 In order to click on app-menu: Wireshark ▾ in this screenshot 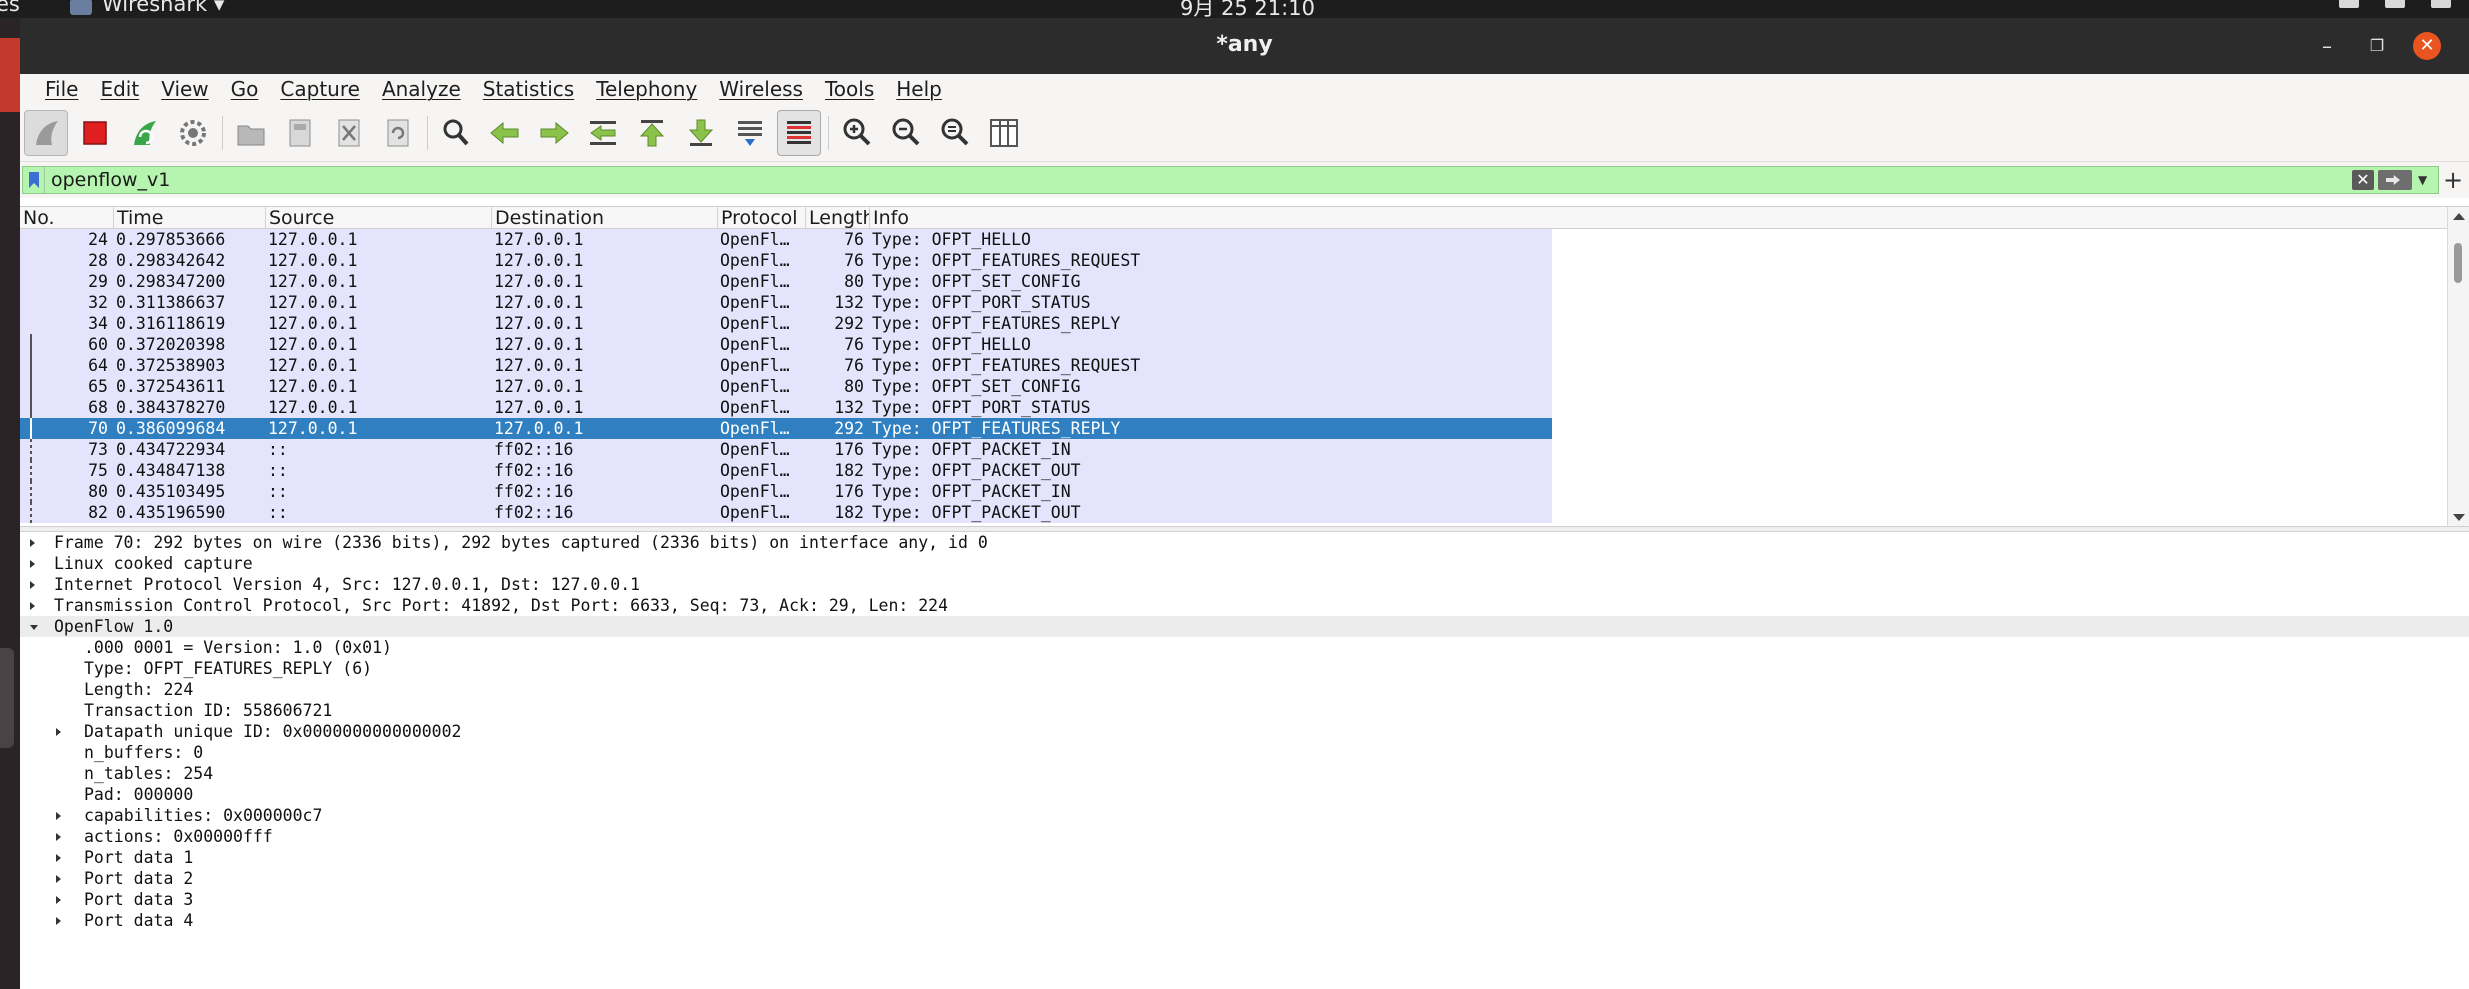, I will do `click(147, 8)`.